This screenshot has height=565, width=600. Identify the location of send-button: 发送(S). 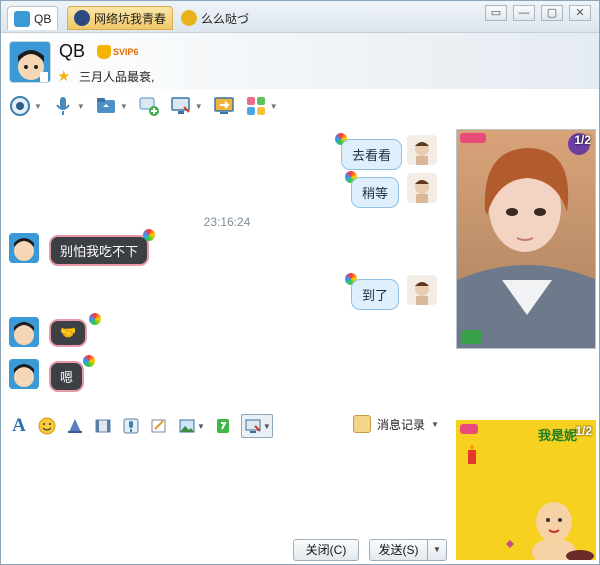
(399, 550).